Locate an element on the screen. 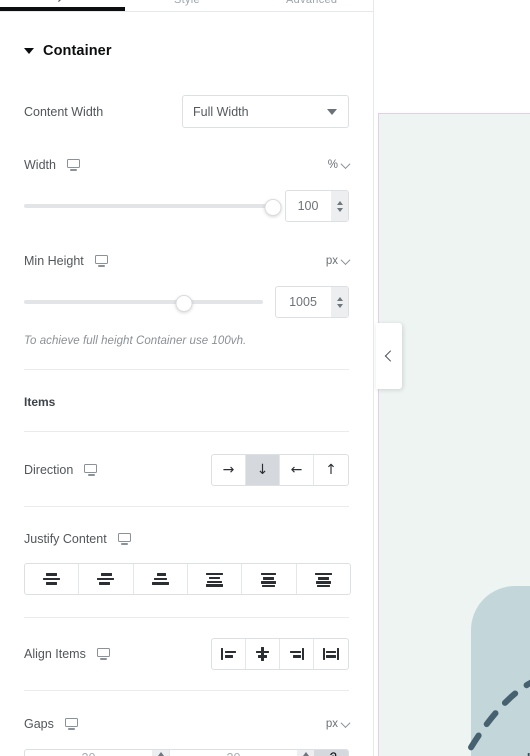 This screenshot has height=756, width=530. align-stretch-button is located at coordinates (331, 654).